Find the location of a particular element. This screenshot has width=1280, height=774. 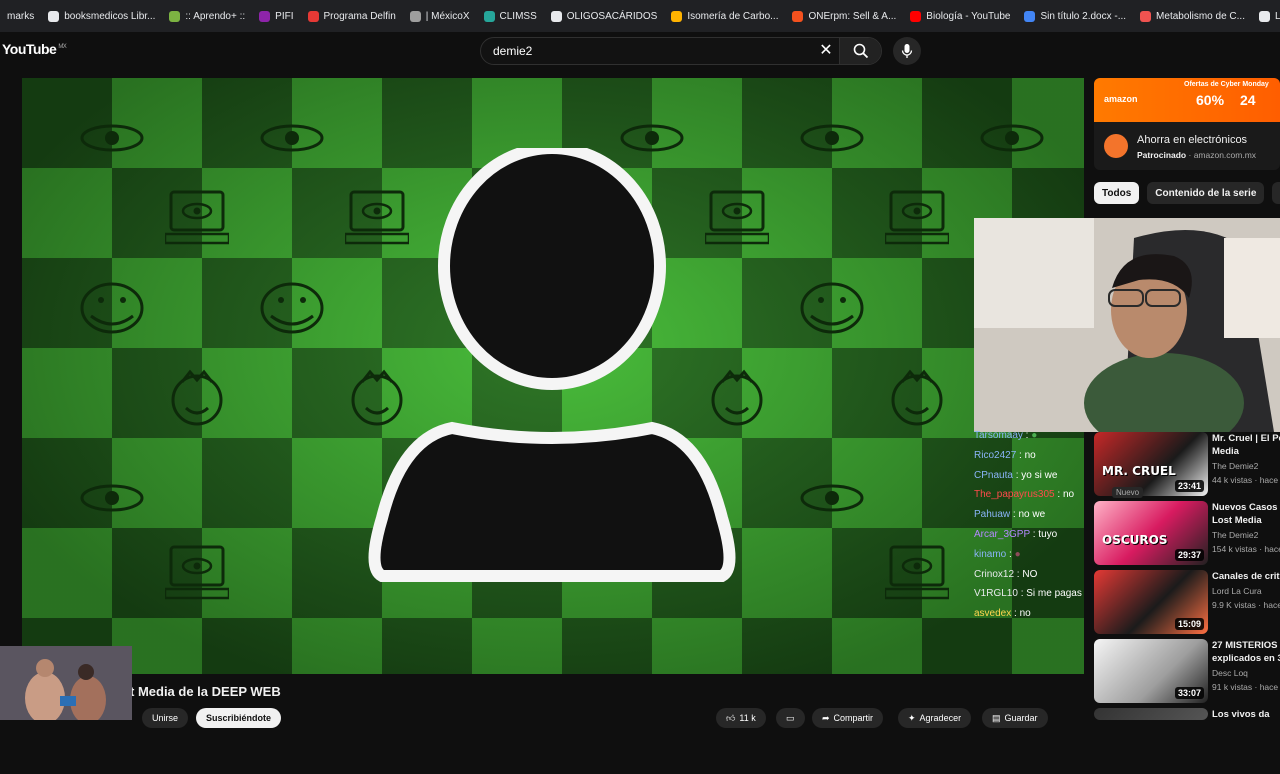

dislike-button: ▭ is located at coordinates (790, 718).